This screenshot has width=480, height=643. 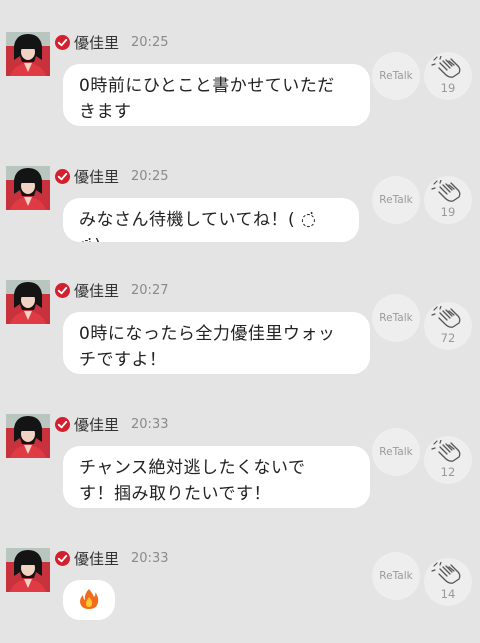 What do you see at coordinates (448, 594) in the screenshot?
I see `clap-count: 14` at bounding box center [448, 594].